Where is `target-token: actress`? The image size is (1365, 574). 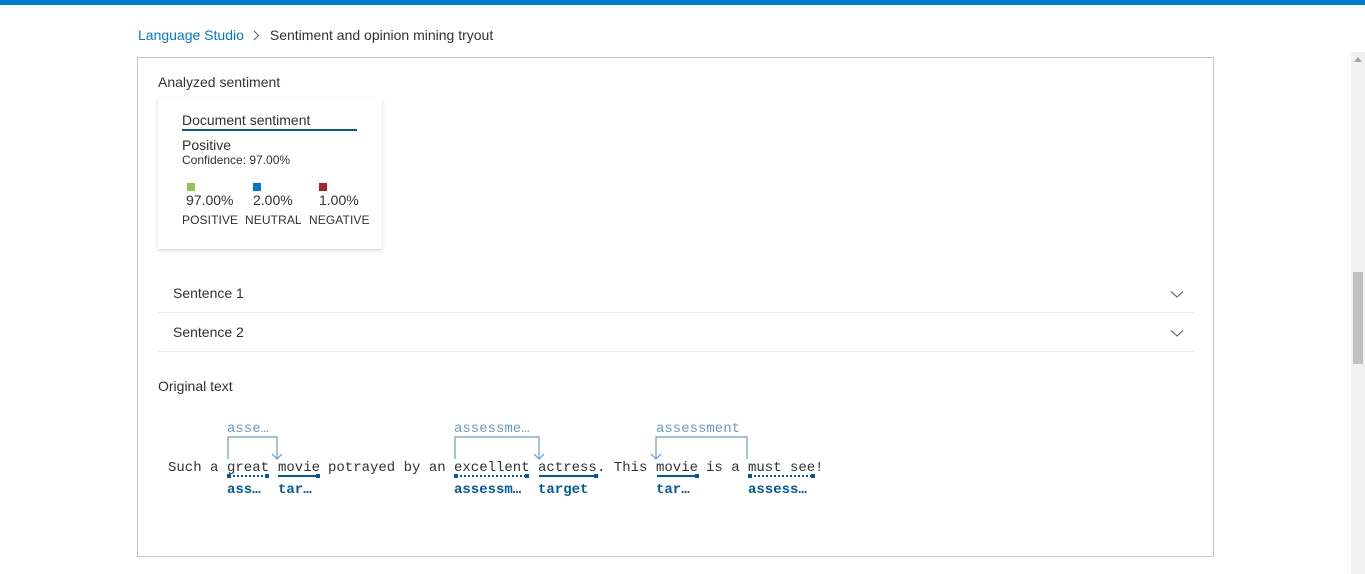 target-token: actress is located at coordinates (567, 468).